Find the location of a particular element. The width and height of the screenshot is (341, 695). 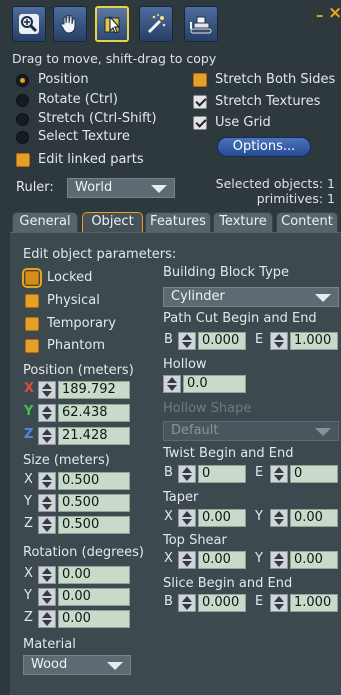

tab-content: Content is located at coordinates (307, 222).